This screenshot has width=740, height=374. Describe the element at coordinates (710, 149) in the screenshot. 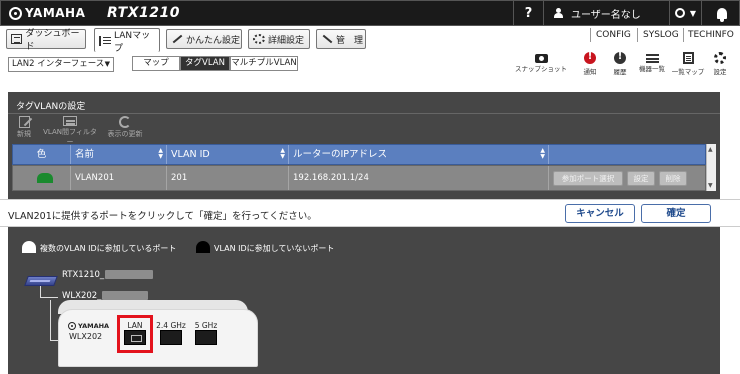

I see `scroll-up-icon: ▲` at that location.